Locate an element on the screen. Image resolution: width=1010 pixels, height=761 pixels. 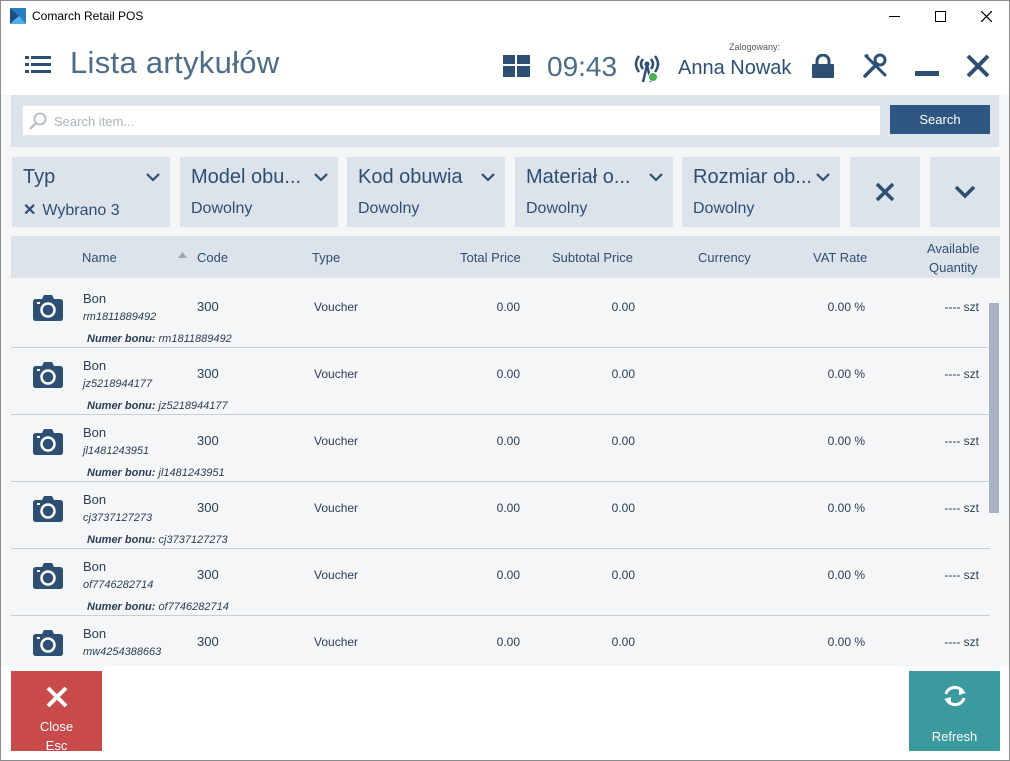
close-shortcut: Esc is located at coordinates (56, 745).